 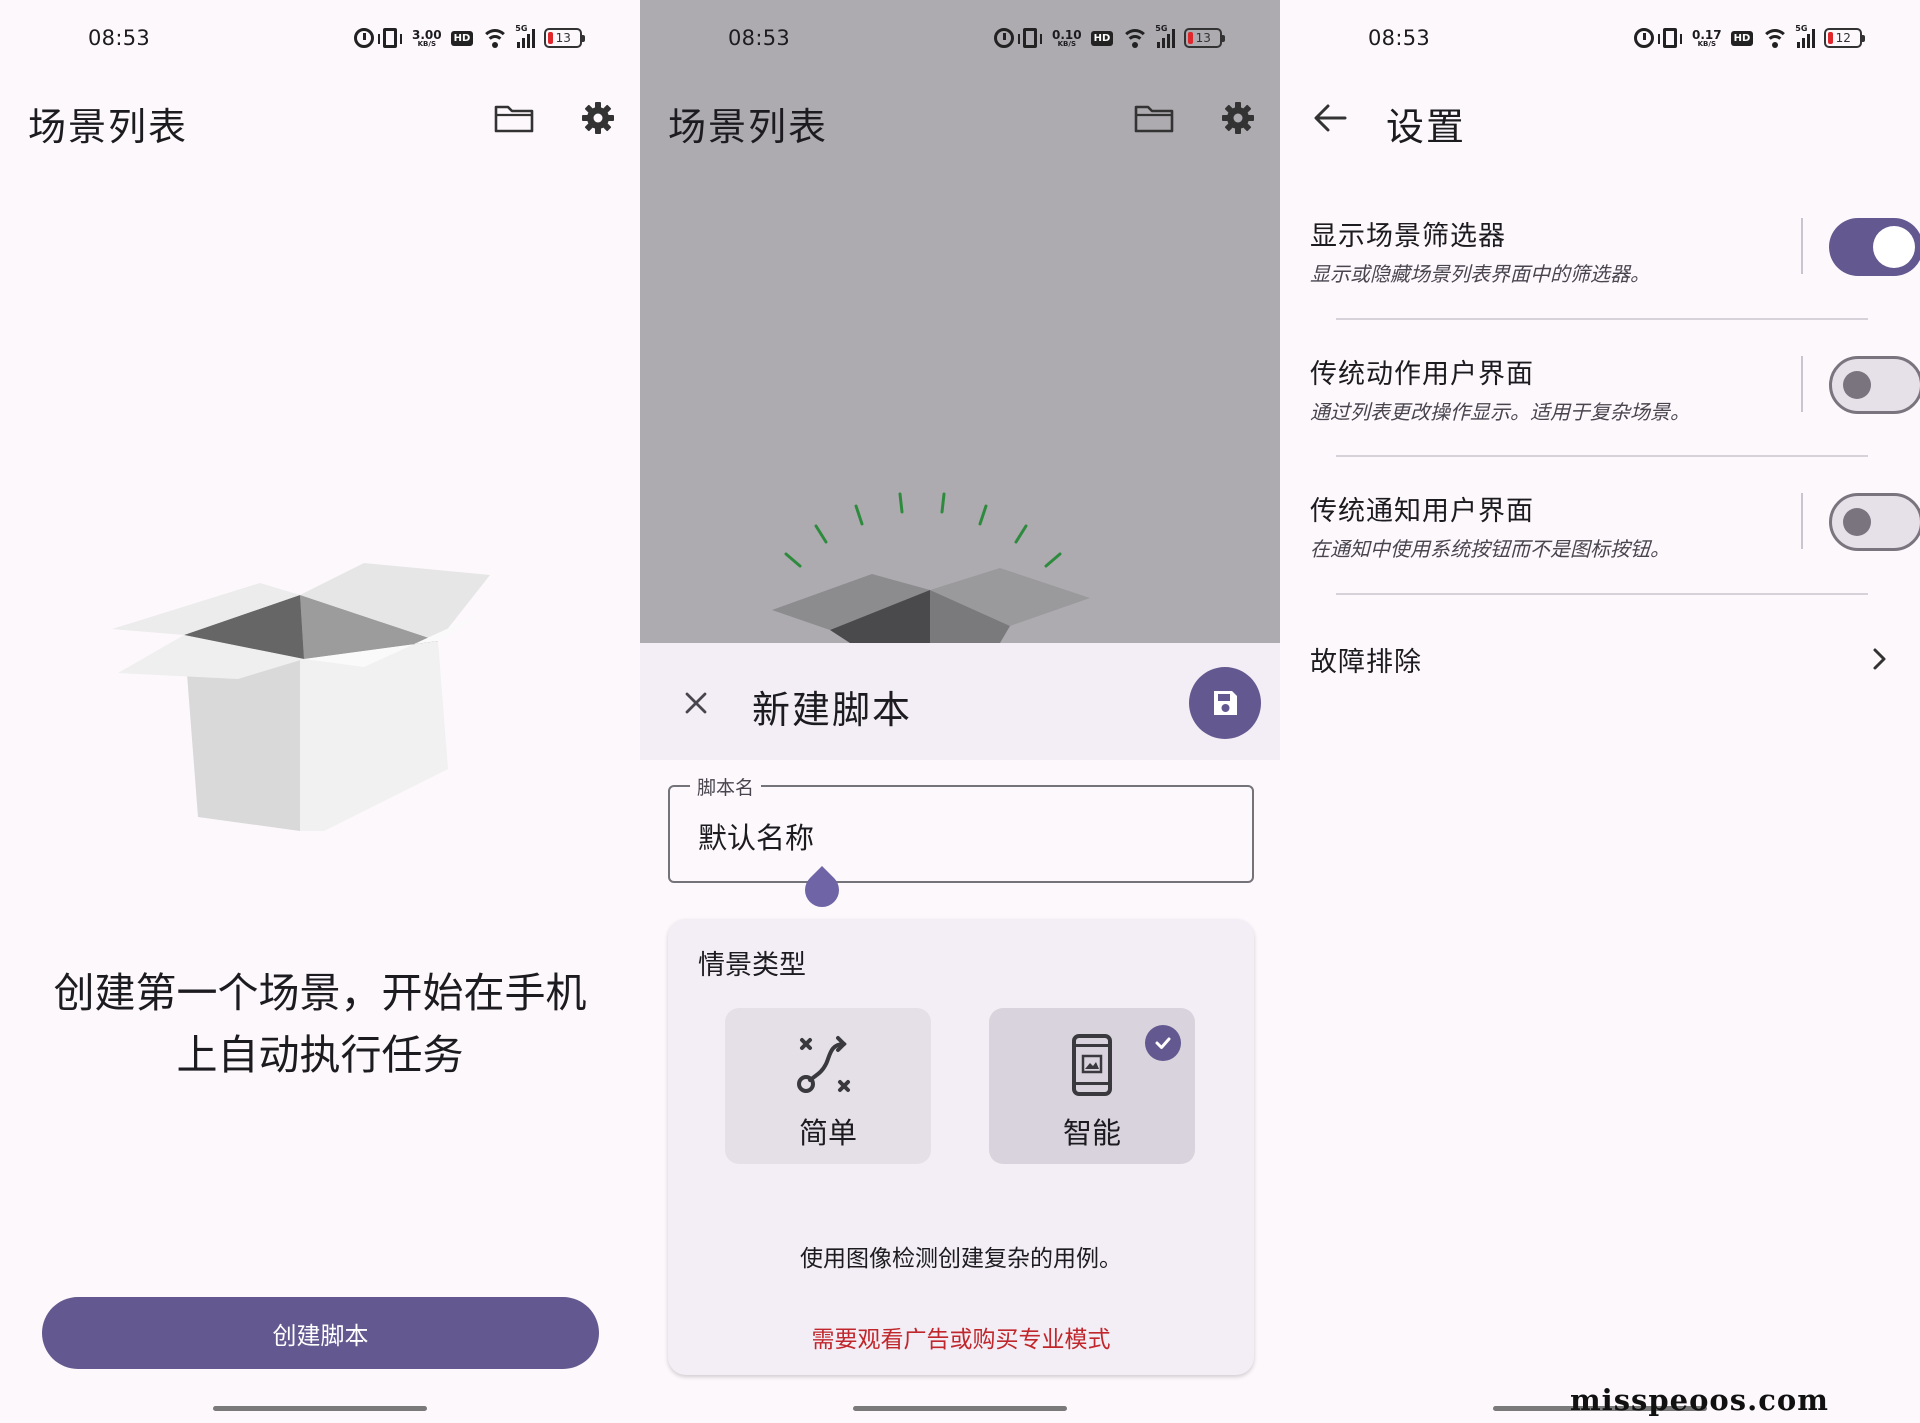 What do you see at coordinates (1880, 659) in the screenshot?
I see `chevron-right-icon` at bounding box center [1880, 659].